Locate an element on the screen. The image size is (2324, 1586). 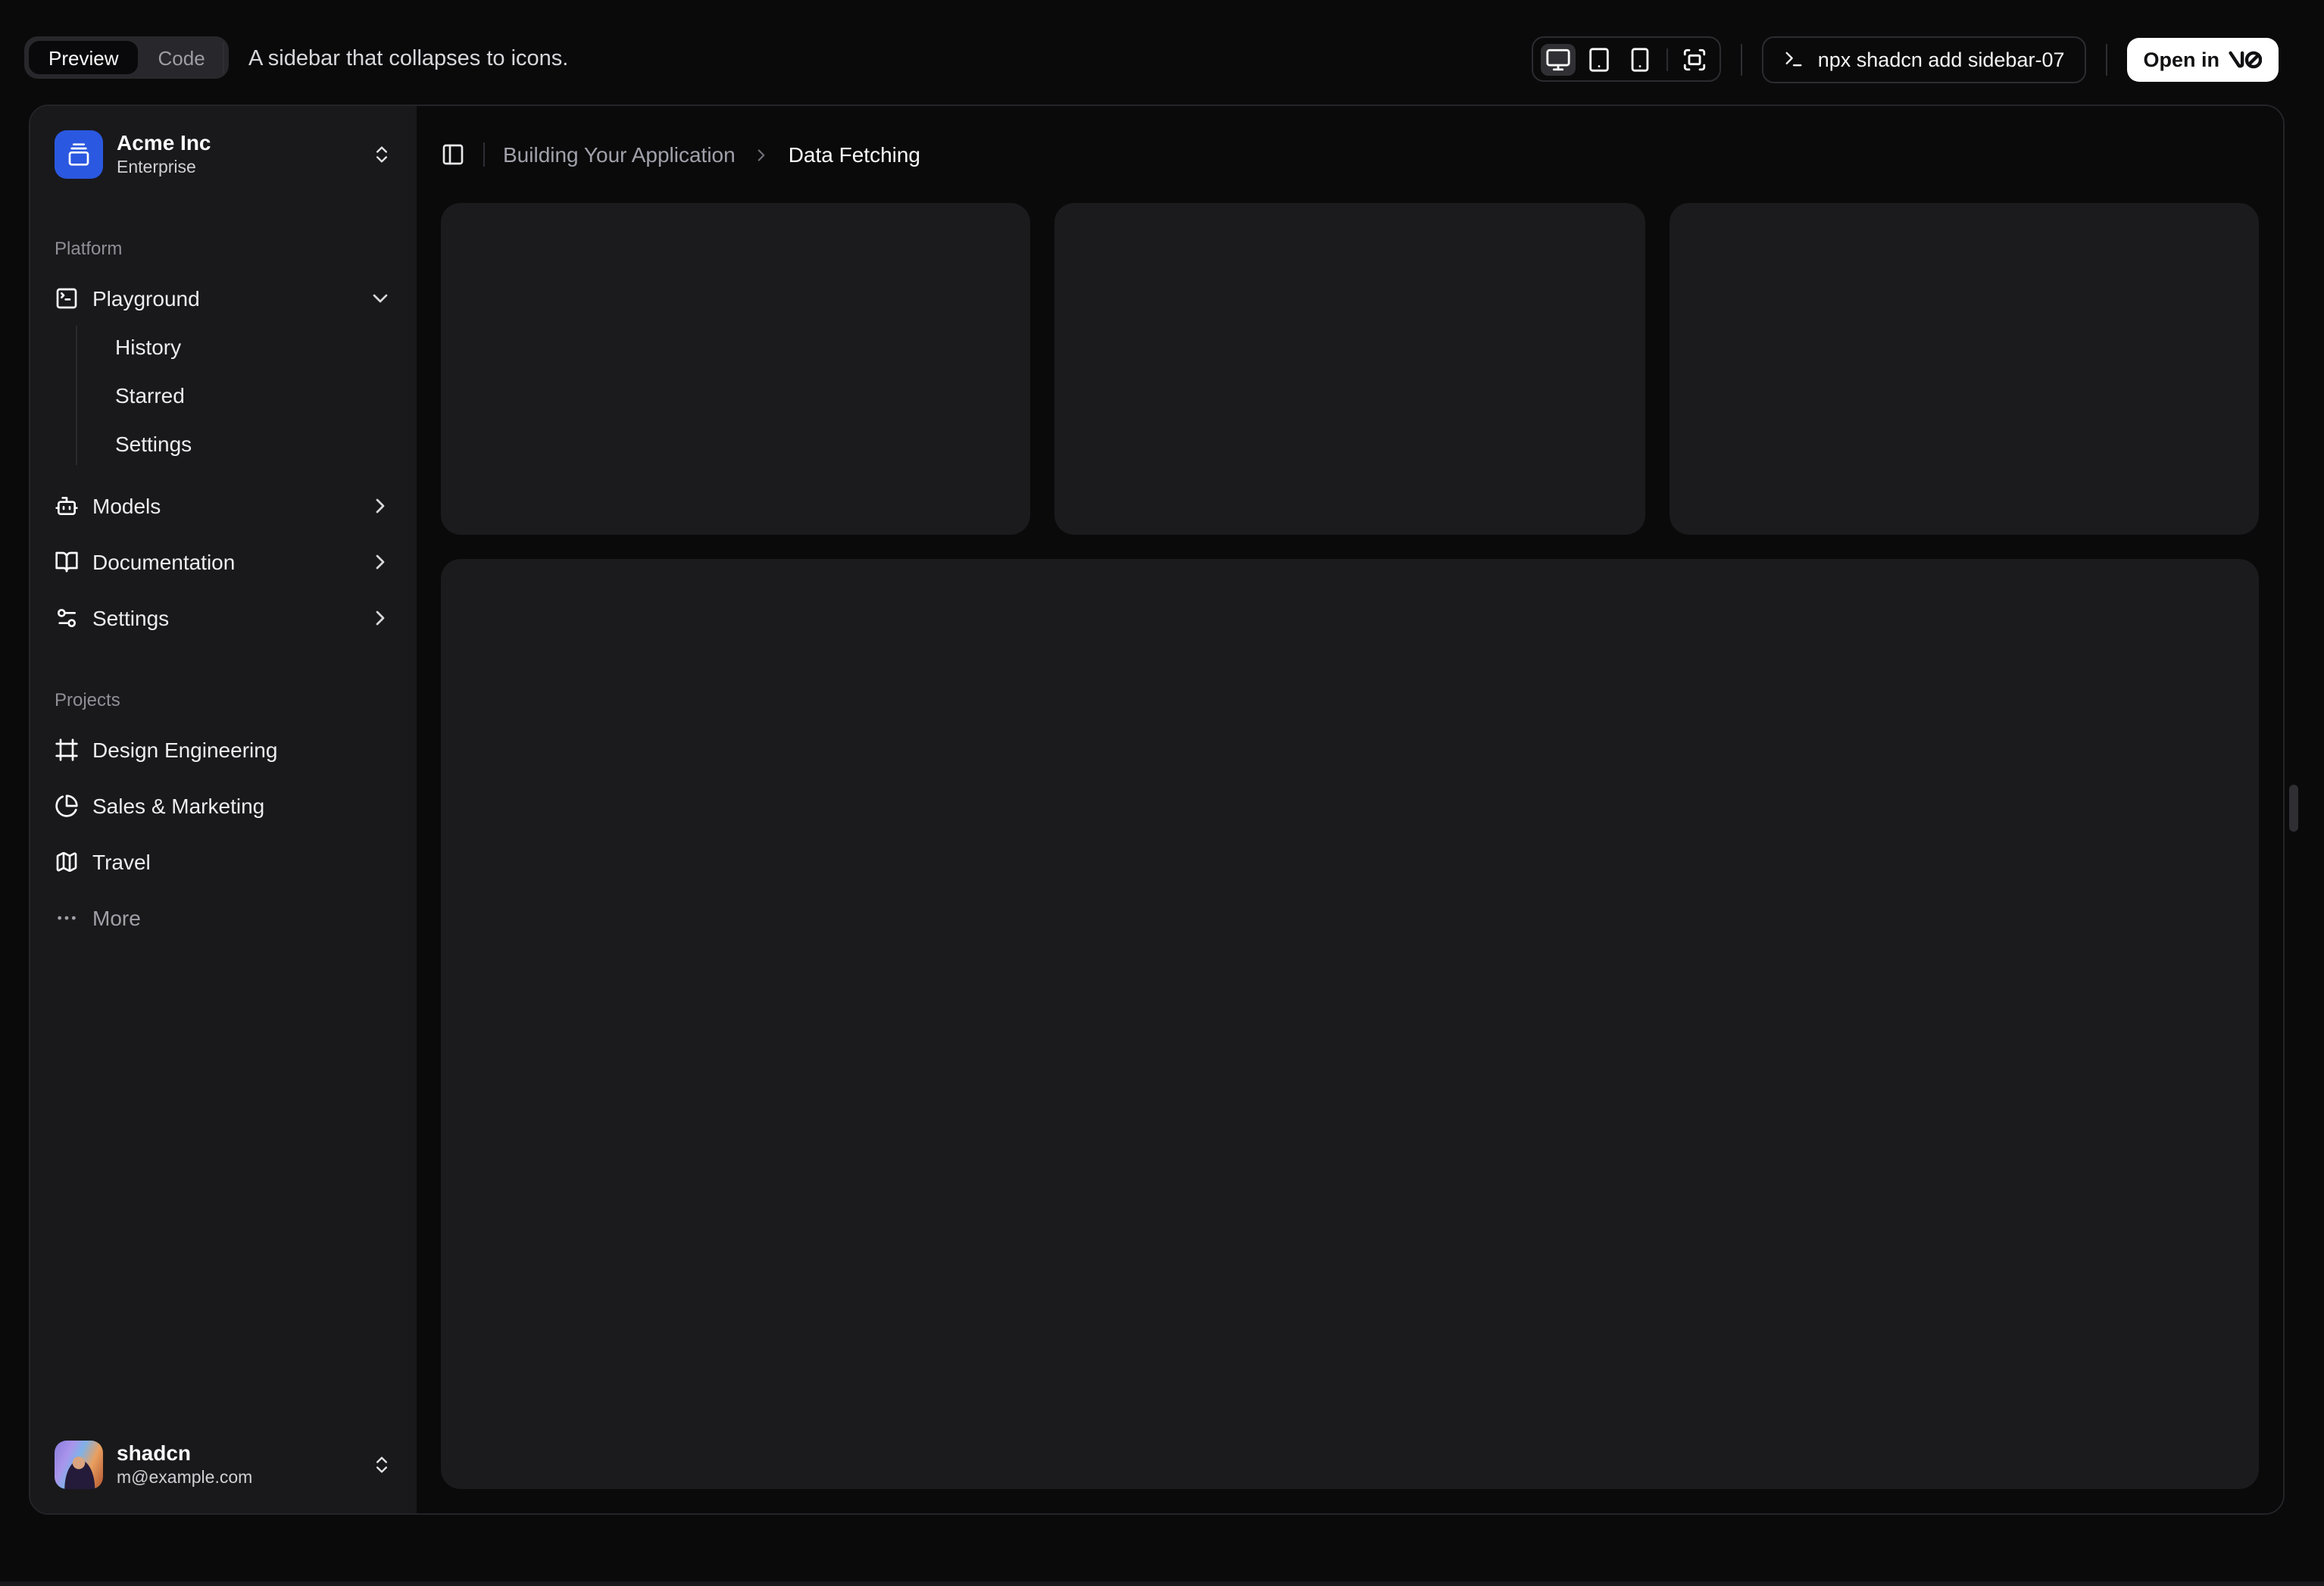
sidebar-item-playground: Playground is located at coordinates (223, 298).